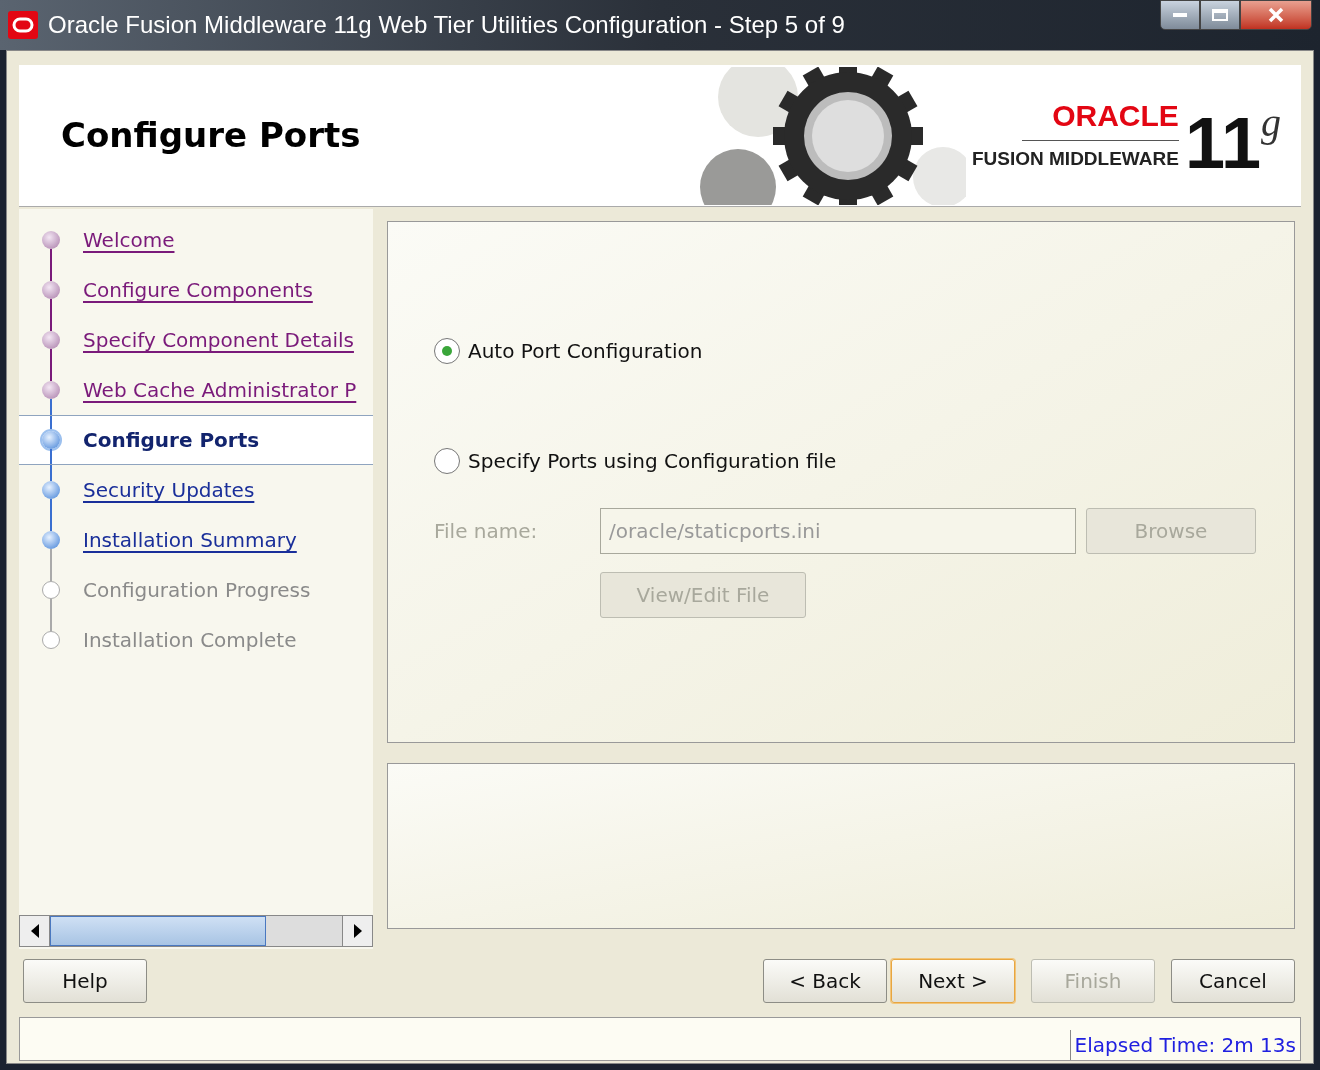  I want to click on close-button, so click(1276, 15).